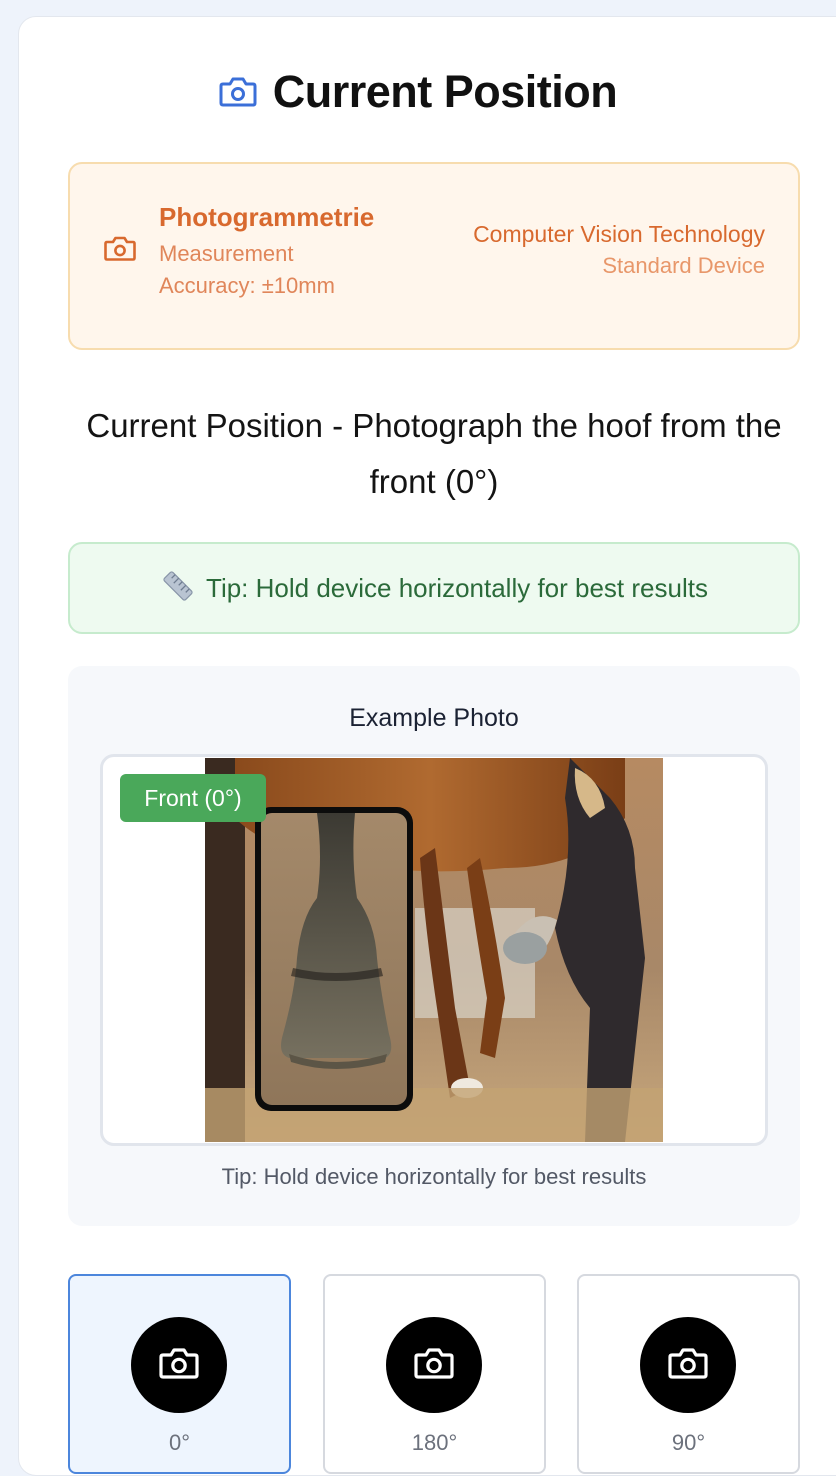  I want to click on ruler-icon, so click(178, 588).